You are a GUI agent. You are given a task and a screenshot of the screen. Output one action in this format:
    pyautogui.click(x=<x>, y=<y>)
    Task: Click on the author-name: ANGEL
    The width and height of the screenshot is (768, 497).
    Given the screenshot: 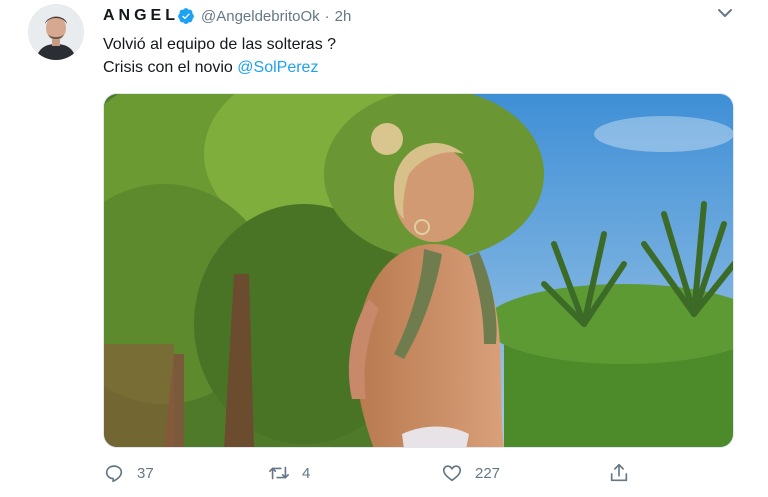 What is the action you would take?
    pyautogui.click(x=141, y=16)
    